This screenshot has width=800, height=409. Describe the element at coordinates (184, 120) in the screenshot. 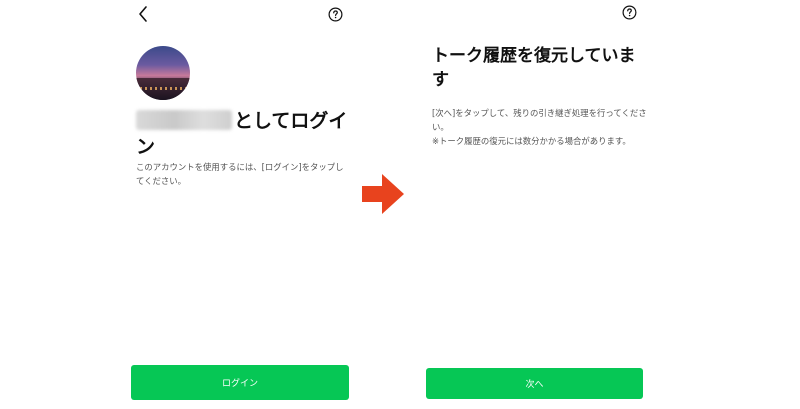

I see `blurred-account-name` at that location.